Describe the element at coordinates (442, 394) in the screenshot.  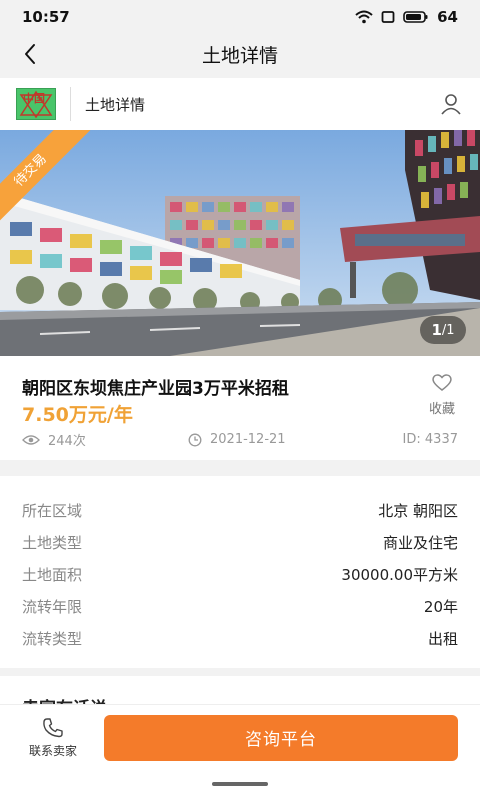
I see `favorite-button: 收藏` at that location.